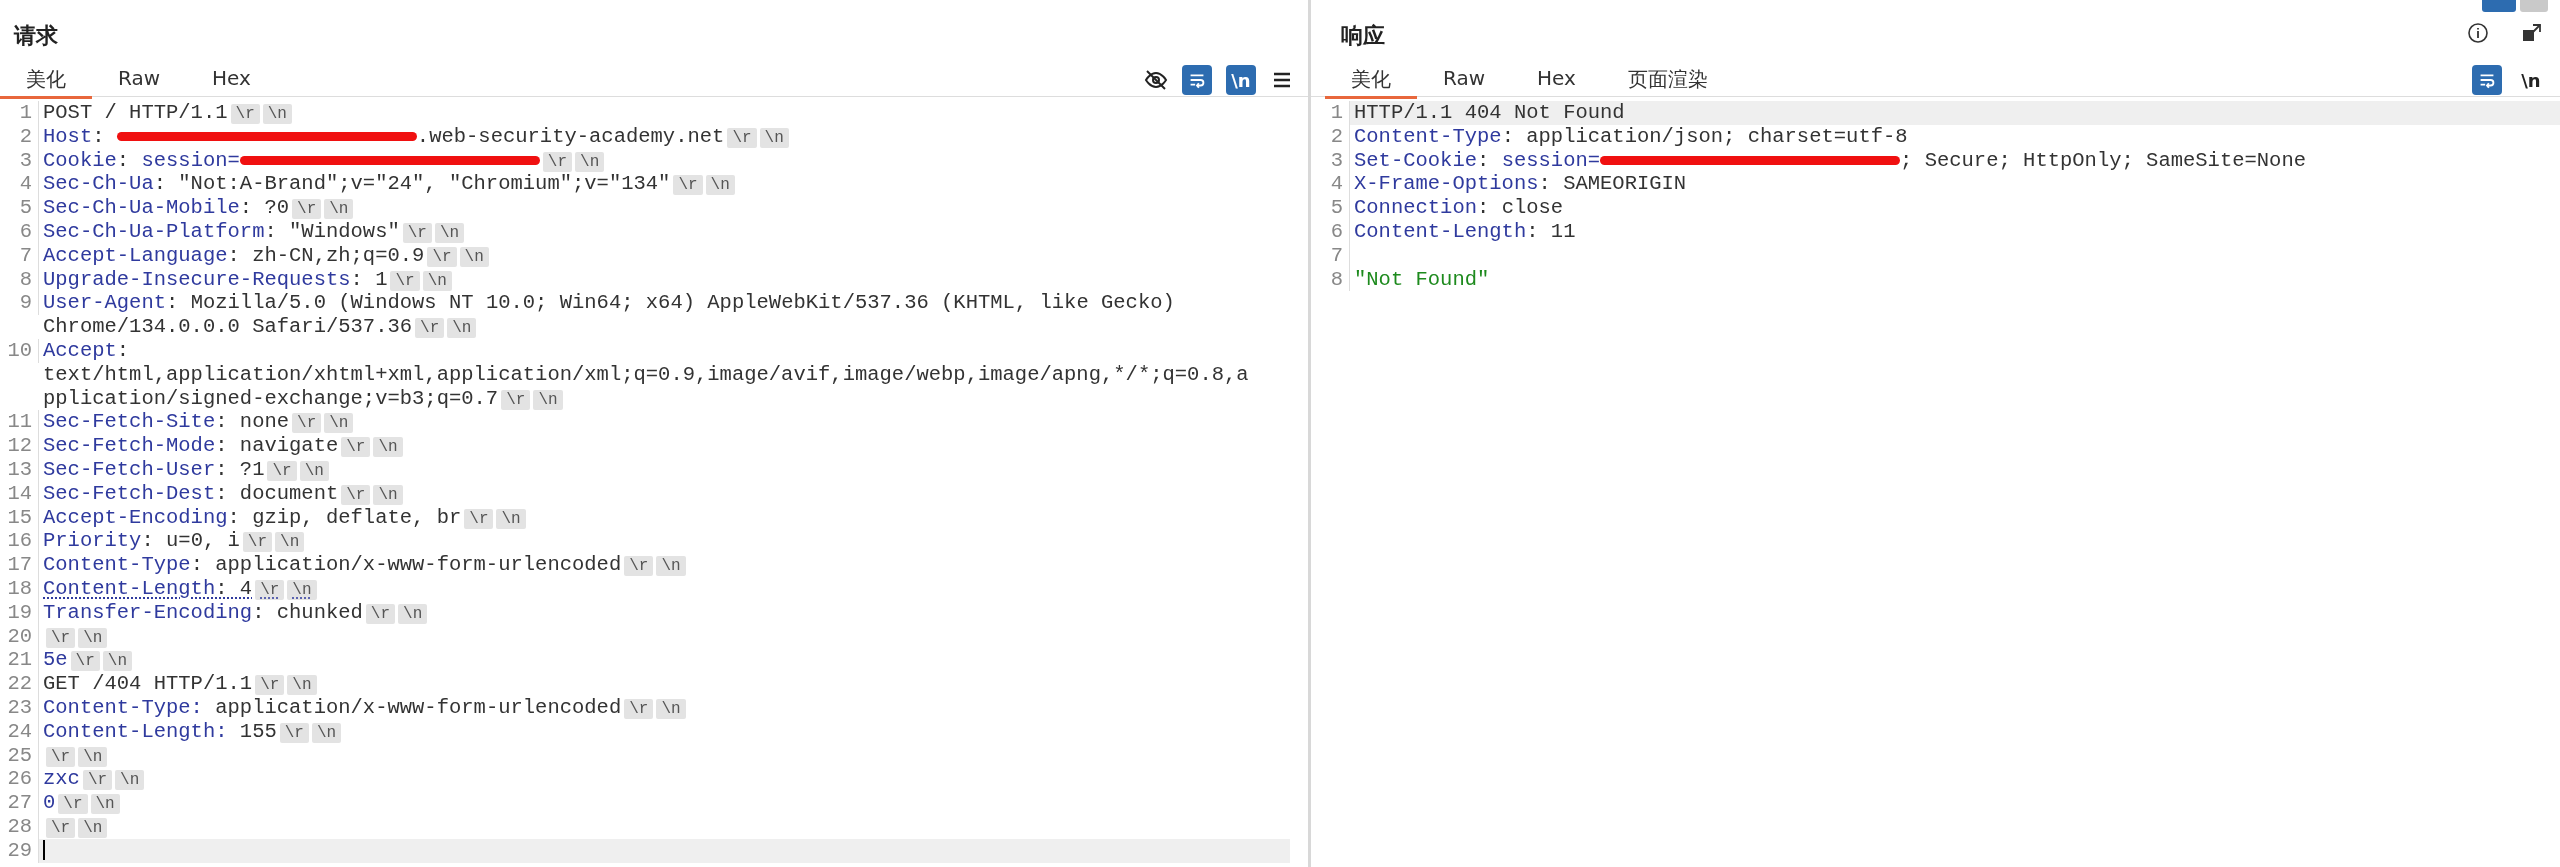  Describe the element at coordinates (19, 350) in the screenshot. I see `line-number: 10` at that location.